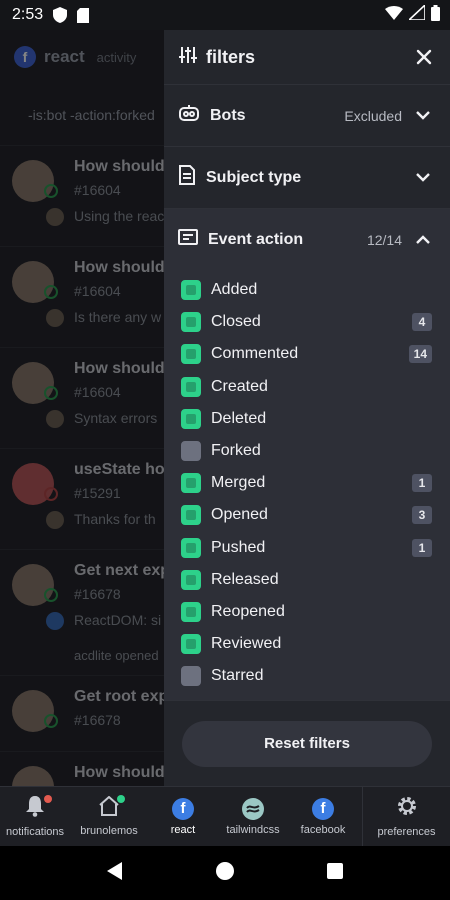 This screenshot has width=450, height=900. Describe the element at coordinates (307, 354) in the screenshot. I see `action-option-commented: Commented 14` at that location.